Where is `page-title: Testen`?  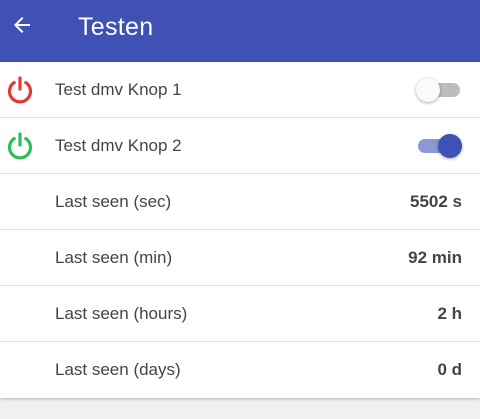 page-title: Testen is located at coordinates (116, 27).